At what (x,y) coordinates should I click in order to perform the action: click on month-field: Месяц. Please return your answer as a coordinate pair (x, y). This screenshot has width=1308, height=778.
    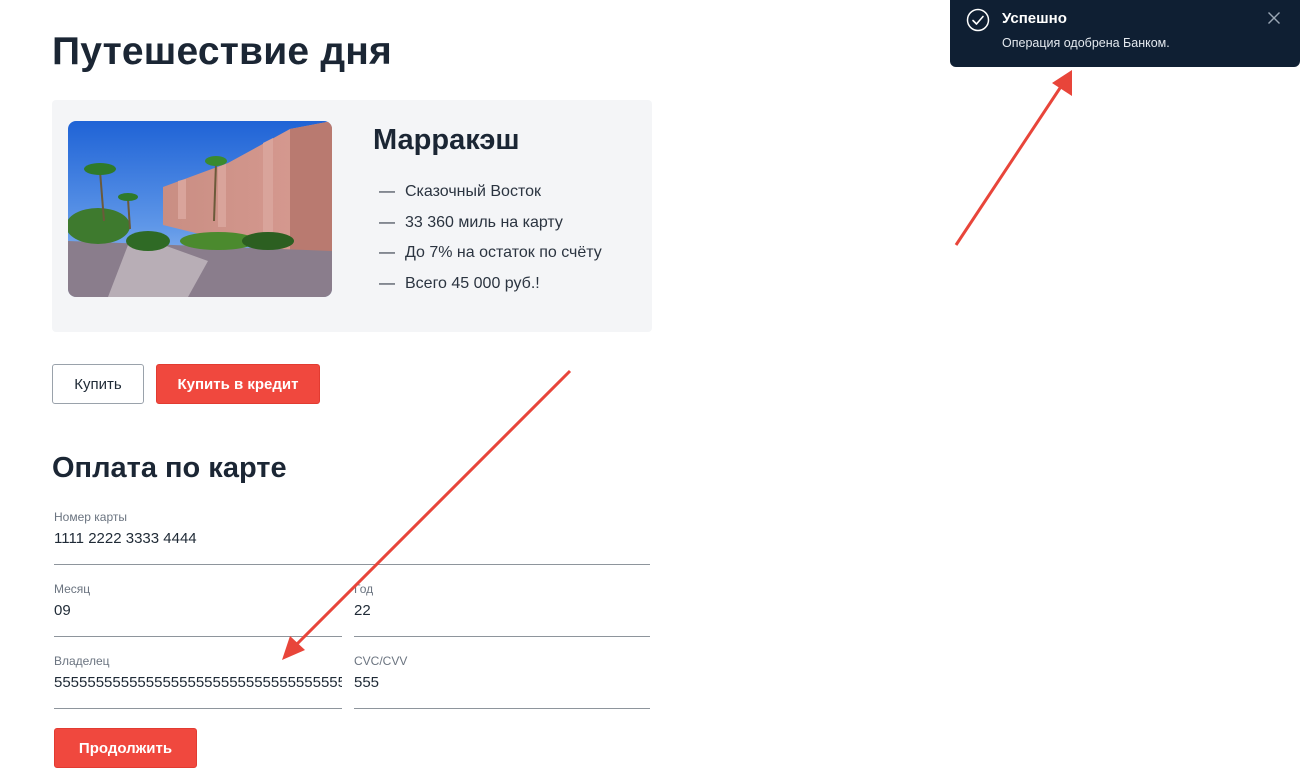
    Looking at the image, I should click on (198, 609).